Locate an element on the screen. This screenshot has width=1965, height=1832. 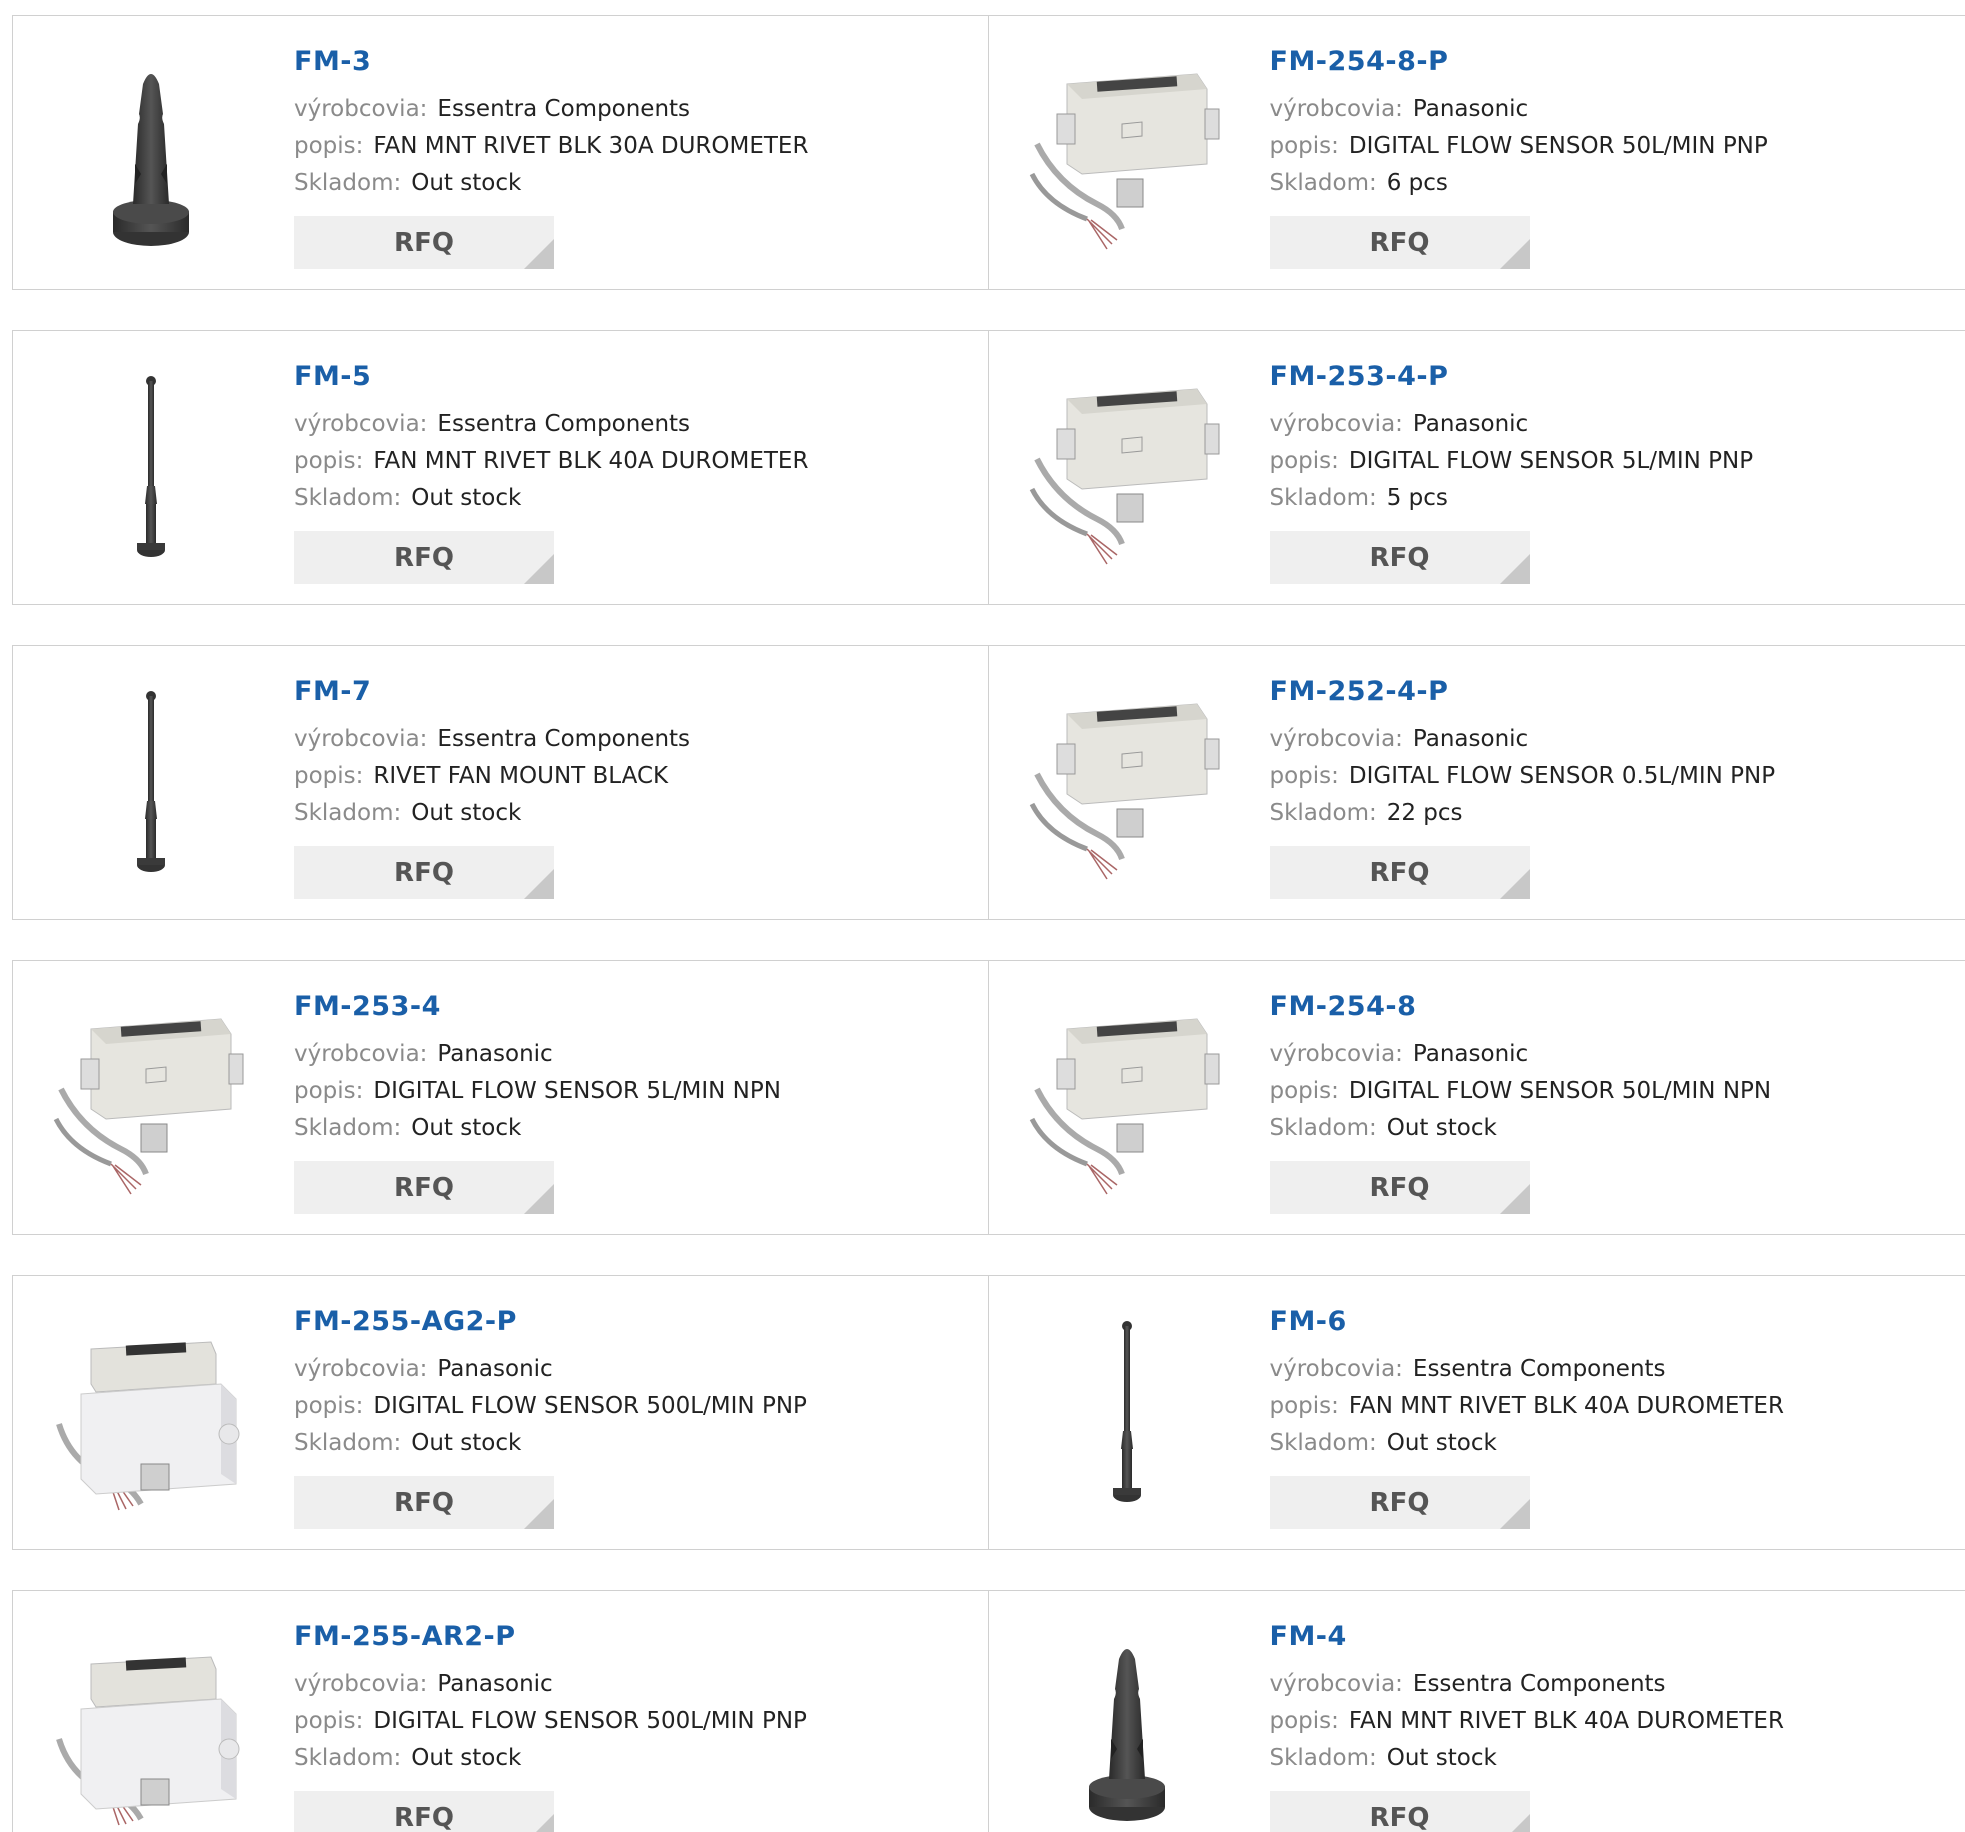
description-value: RIVET FAN MOUNT BLACK is located at coordinates (521, 776).